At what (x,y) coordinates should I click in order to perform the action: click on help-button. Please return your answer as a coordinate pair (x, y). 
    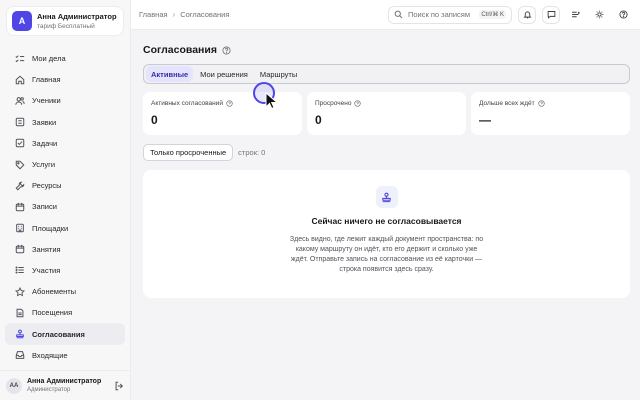
    Looking at the image, I should click on (623, 14).